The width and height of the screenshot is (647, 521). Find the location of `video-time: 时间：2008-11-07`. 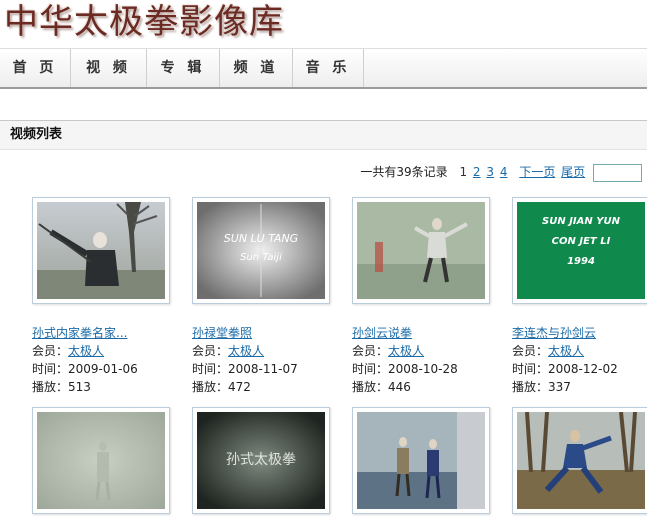

video-time: 时间：2008-11-07 is located at coordinates (245, 369).